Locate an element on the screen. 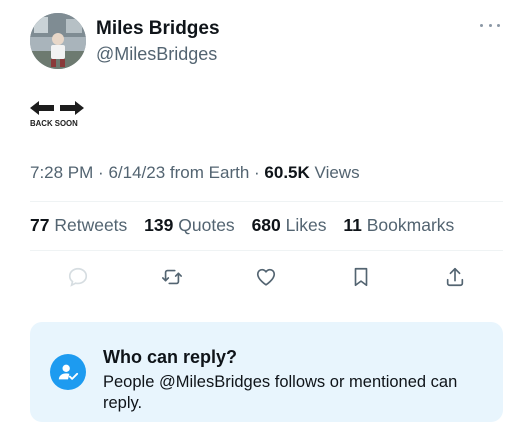 The height and width of the screenshot is (426, 517). avatar is located at coordinates (58, 41).